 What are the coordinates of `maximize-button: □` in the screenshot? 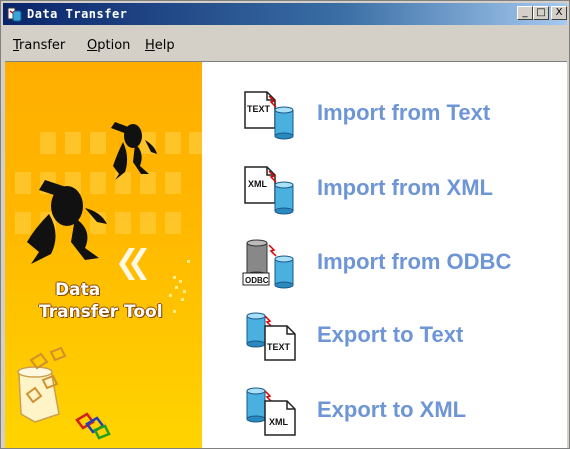 It's located at (541, 13).